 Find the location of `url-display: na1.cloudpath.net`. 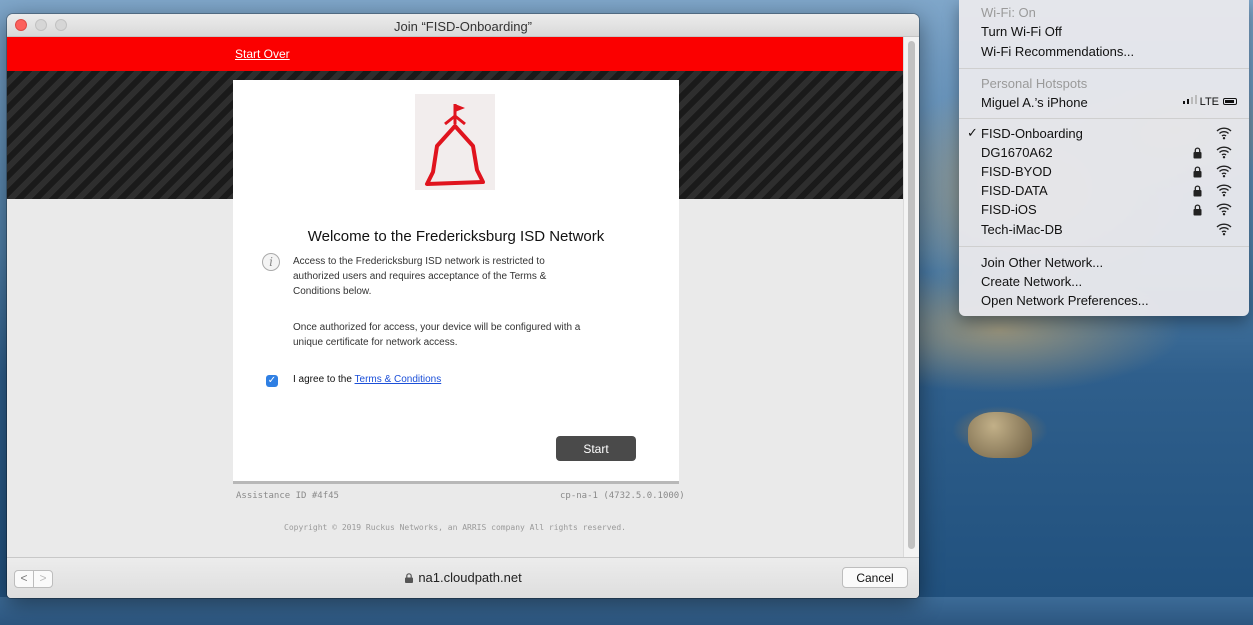

url-display: na1.cloudpath.net is located at coordinates (463, 577).